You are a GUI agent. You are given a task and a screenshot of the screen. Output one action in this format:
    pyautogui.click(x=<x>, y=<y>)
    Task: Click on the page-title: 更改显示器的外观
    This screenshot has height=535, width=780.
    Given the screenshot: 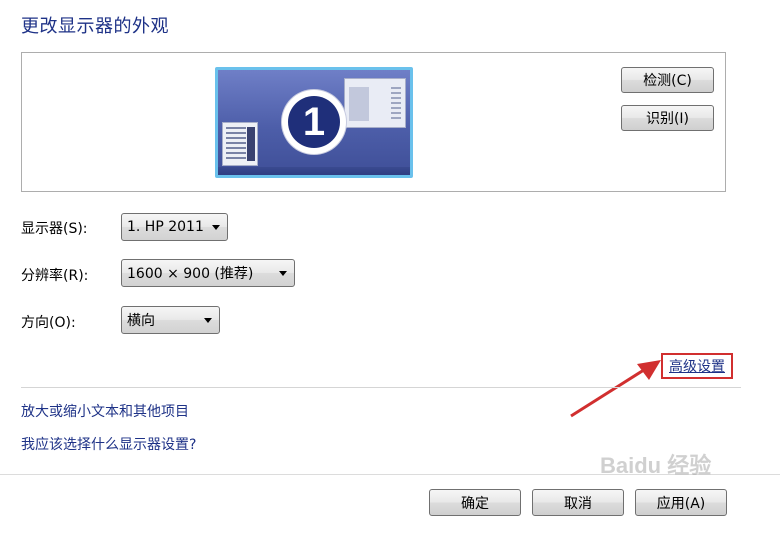 What is the action you would take?
    pyautogui.click(x=95, y=26)
    